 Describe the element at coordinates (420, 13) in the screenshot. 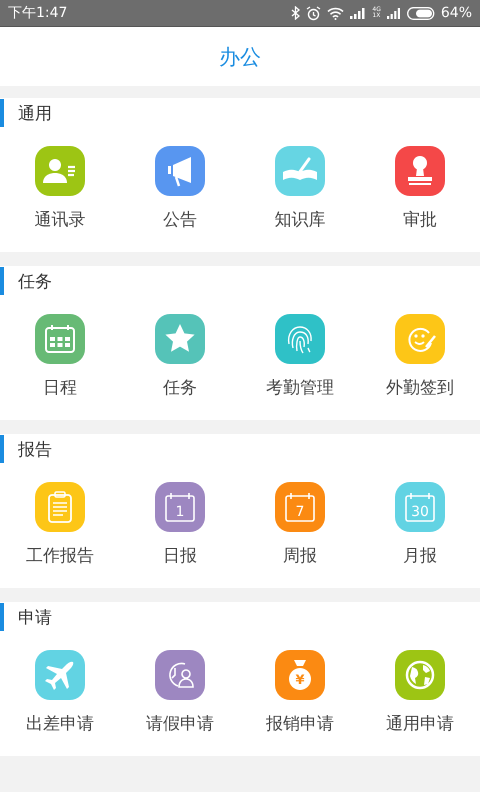

I see `battery-icon` at that location.